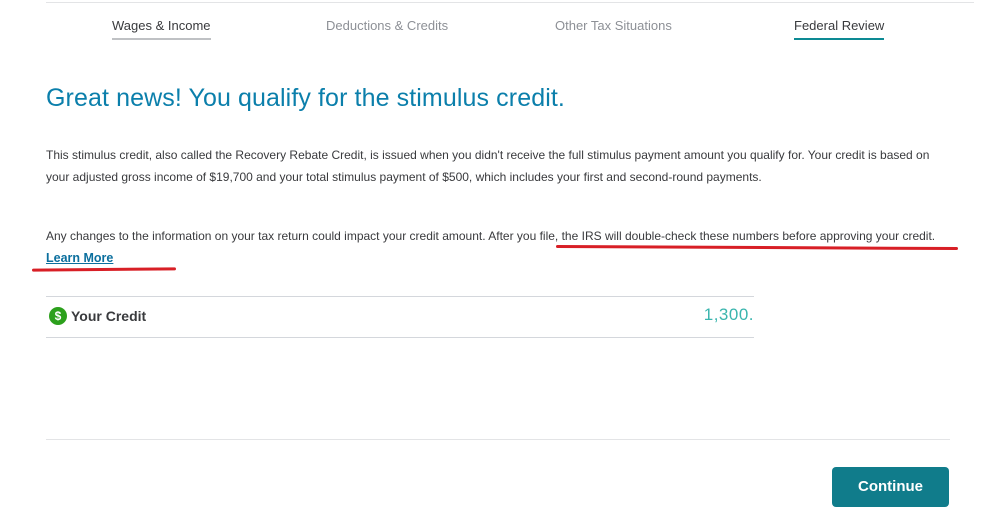  I want to click on tab-wages-income: Wages & Income, so click(161, 29).